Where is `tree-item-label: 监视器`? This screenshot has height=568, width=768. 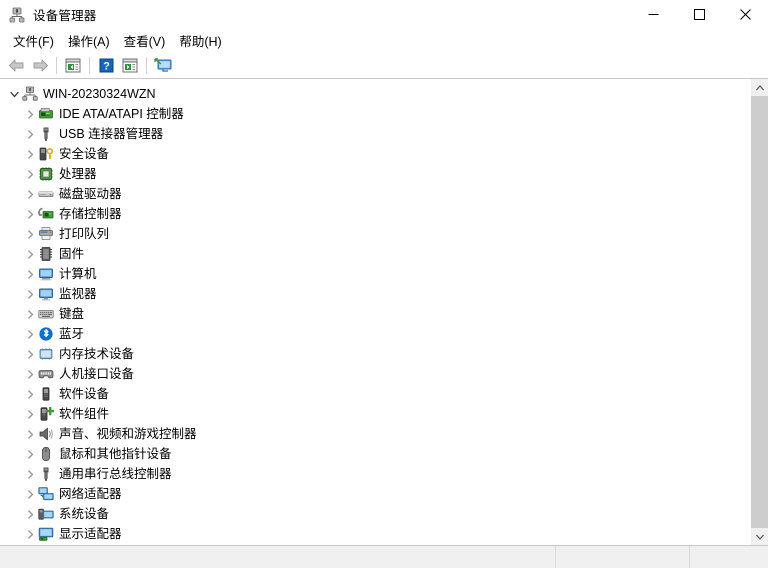 tree-item-label: 监视器 is located at coordinates (78, 294).